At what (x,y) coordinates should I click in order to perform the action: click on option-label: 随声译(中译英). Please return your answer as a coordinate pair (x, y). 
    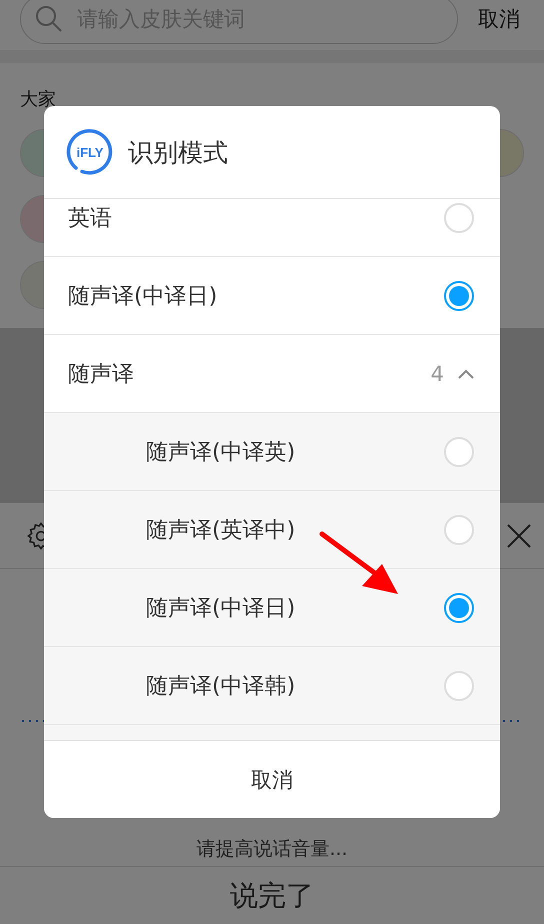
    Looking at the image, I should click on (221, 452).